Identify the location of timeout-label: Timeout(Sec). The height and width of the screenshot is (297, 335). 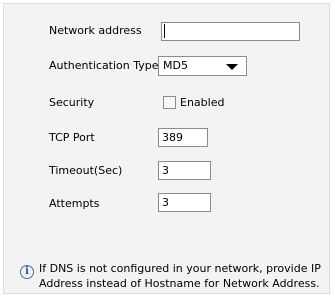
(86, 170).